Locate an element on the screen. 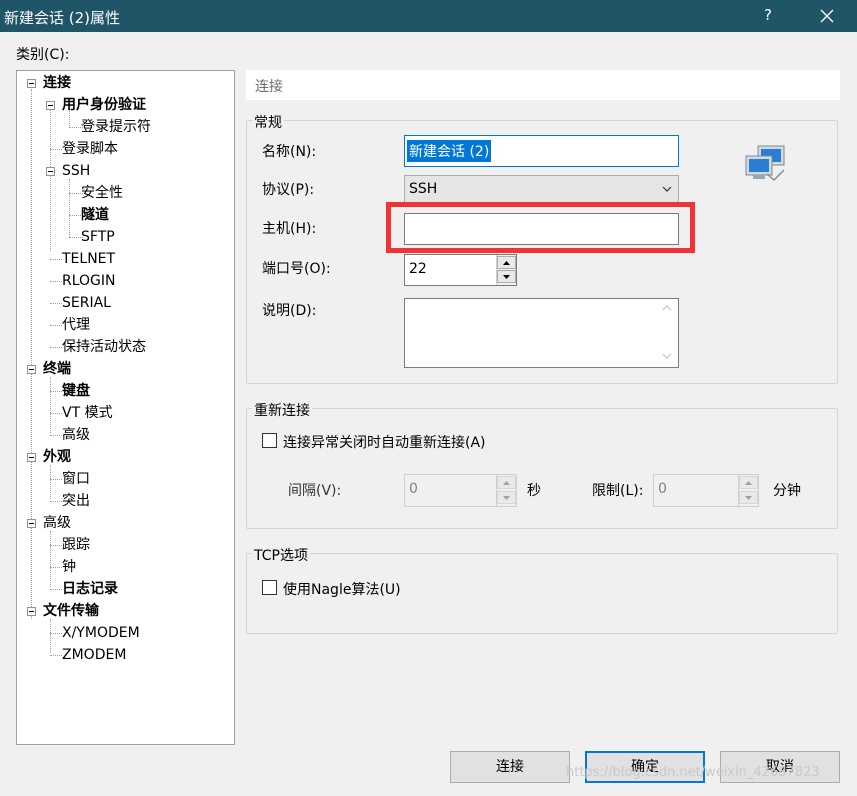  limit-label: 限制(L): is located at coordinates (618, 491).